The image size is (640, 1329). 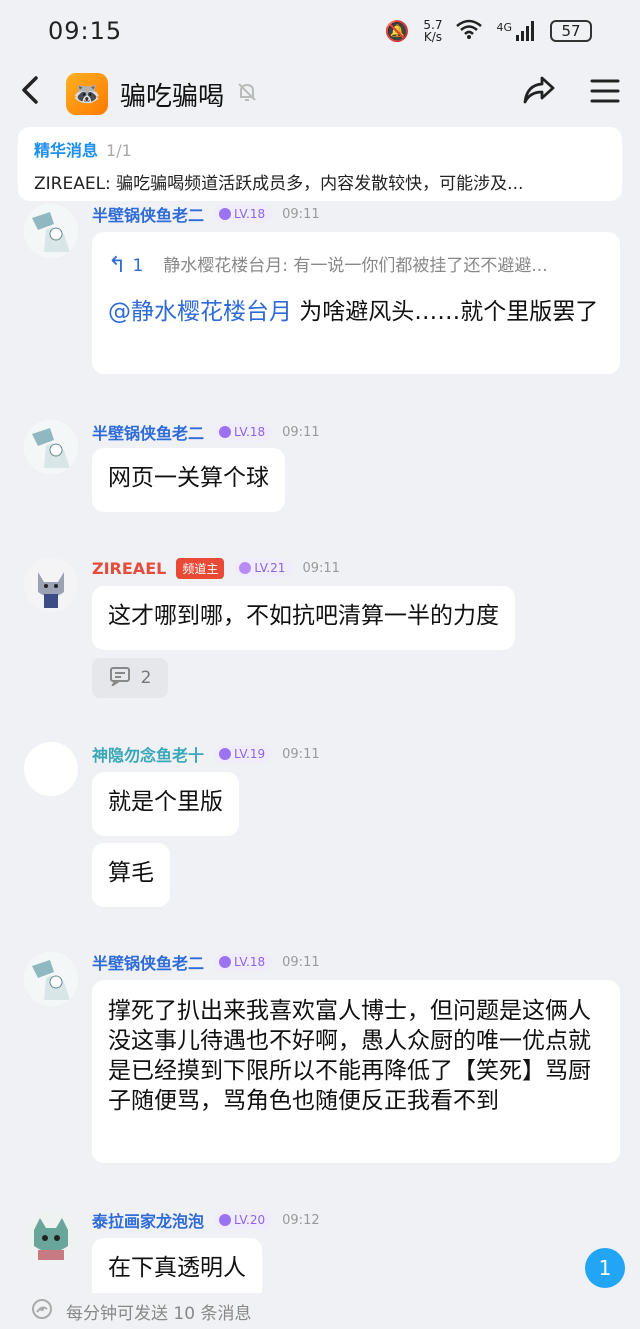 I want to click on battery-indicator: 57, so click(x=571, y=31).